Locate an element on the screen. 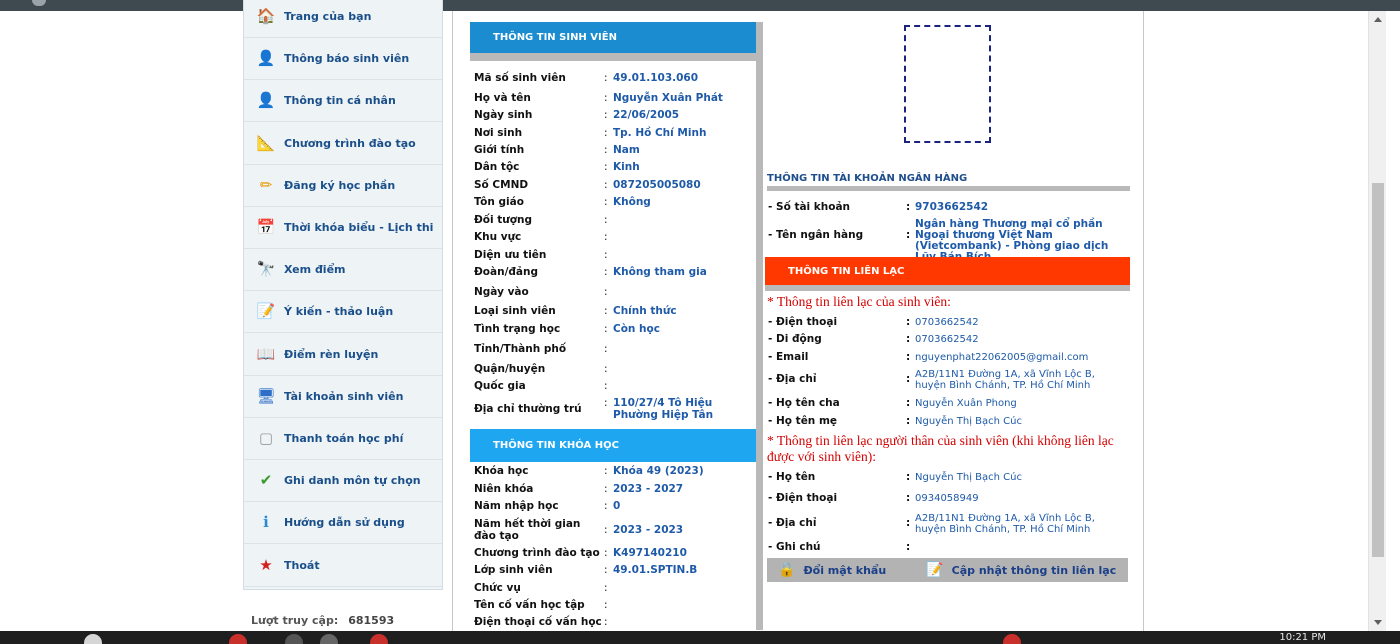  monitor-icon: 🖥 is located at coordinates (266, 395).